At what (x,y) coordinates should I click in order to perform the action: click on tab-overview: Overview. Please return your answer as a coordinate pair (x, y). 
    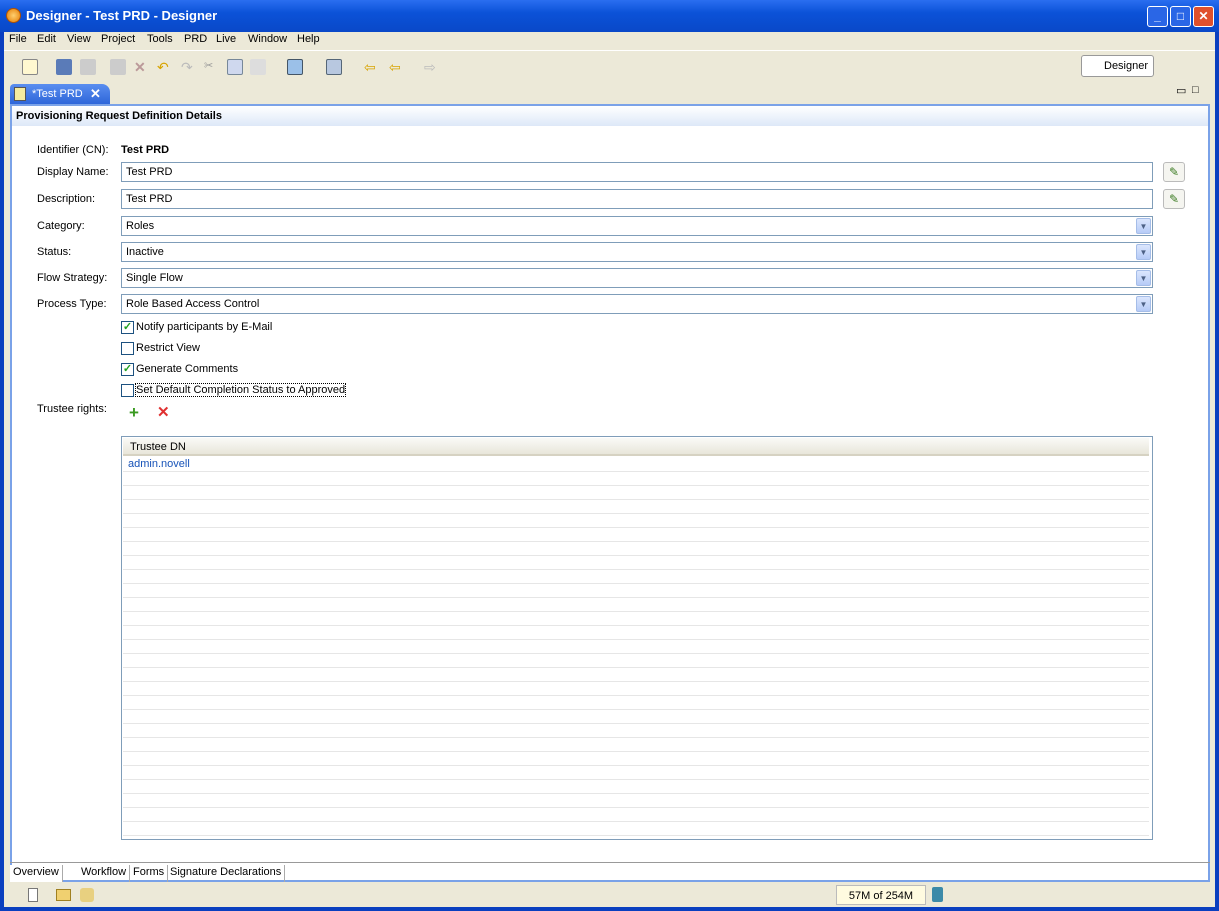
    Looking at the image, I should click on (36, 873).